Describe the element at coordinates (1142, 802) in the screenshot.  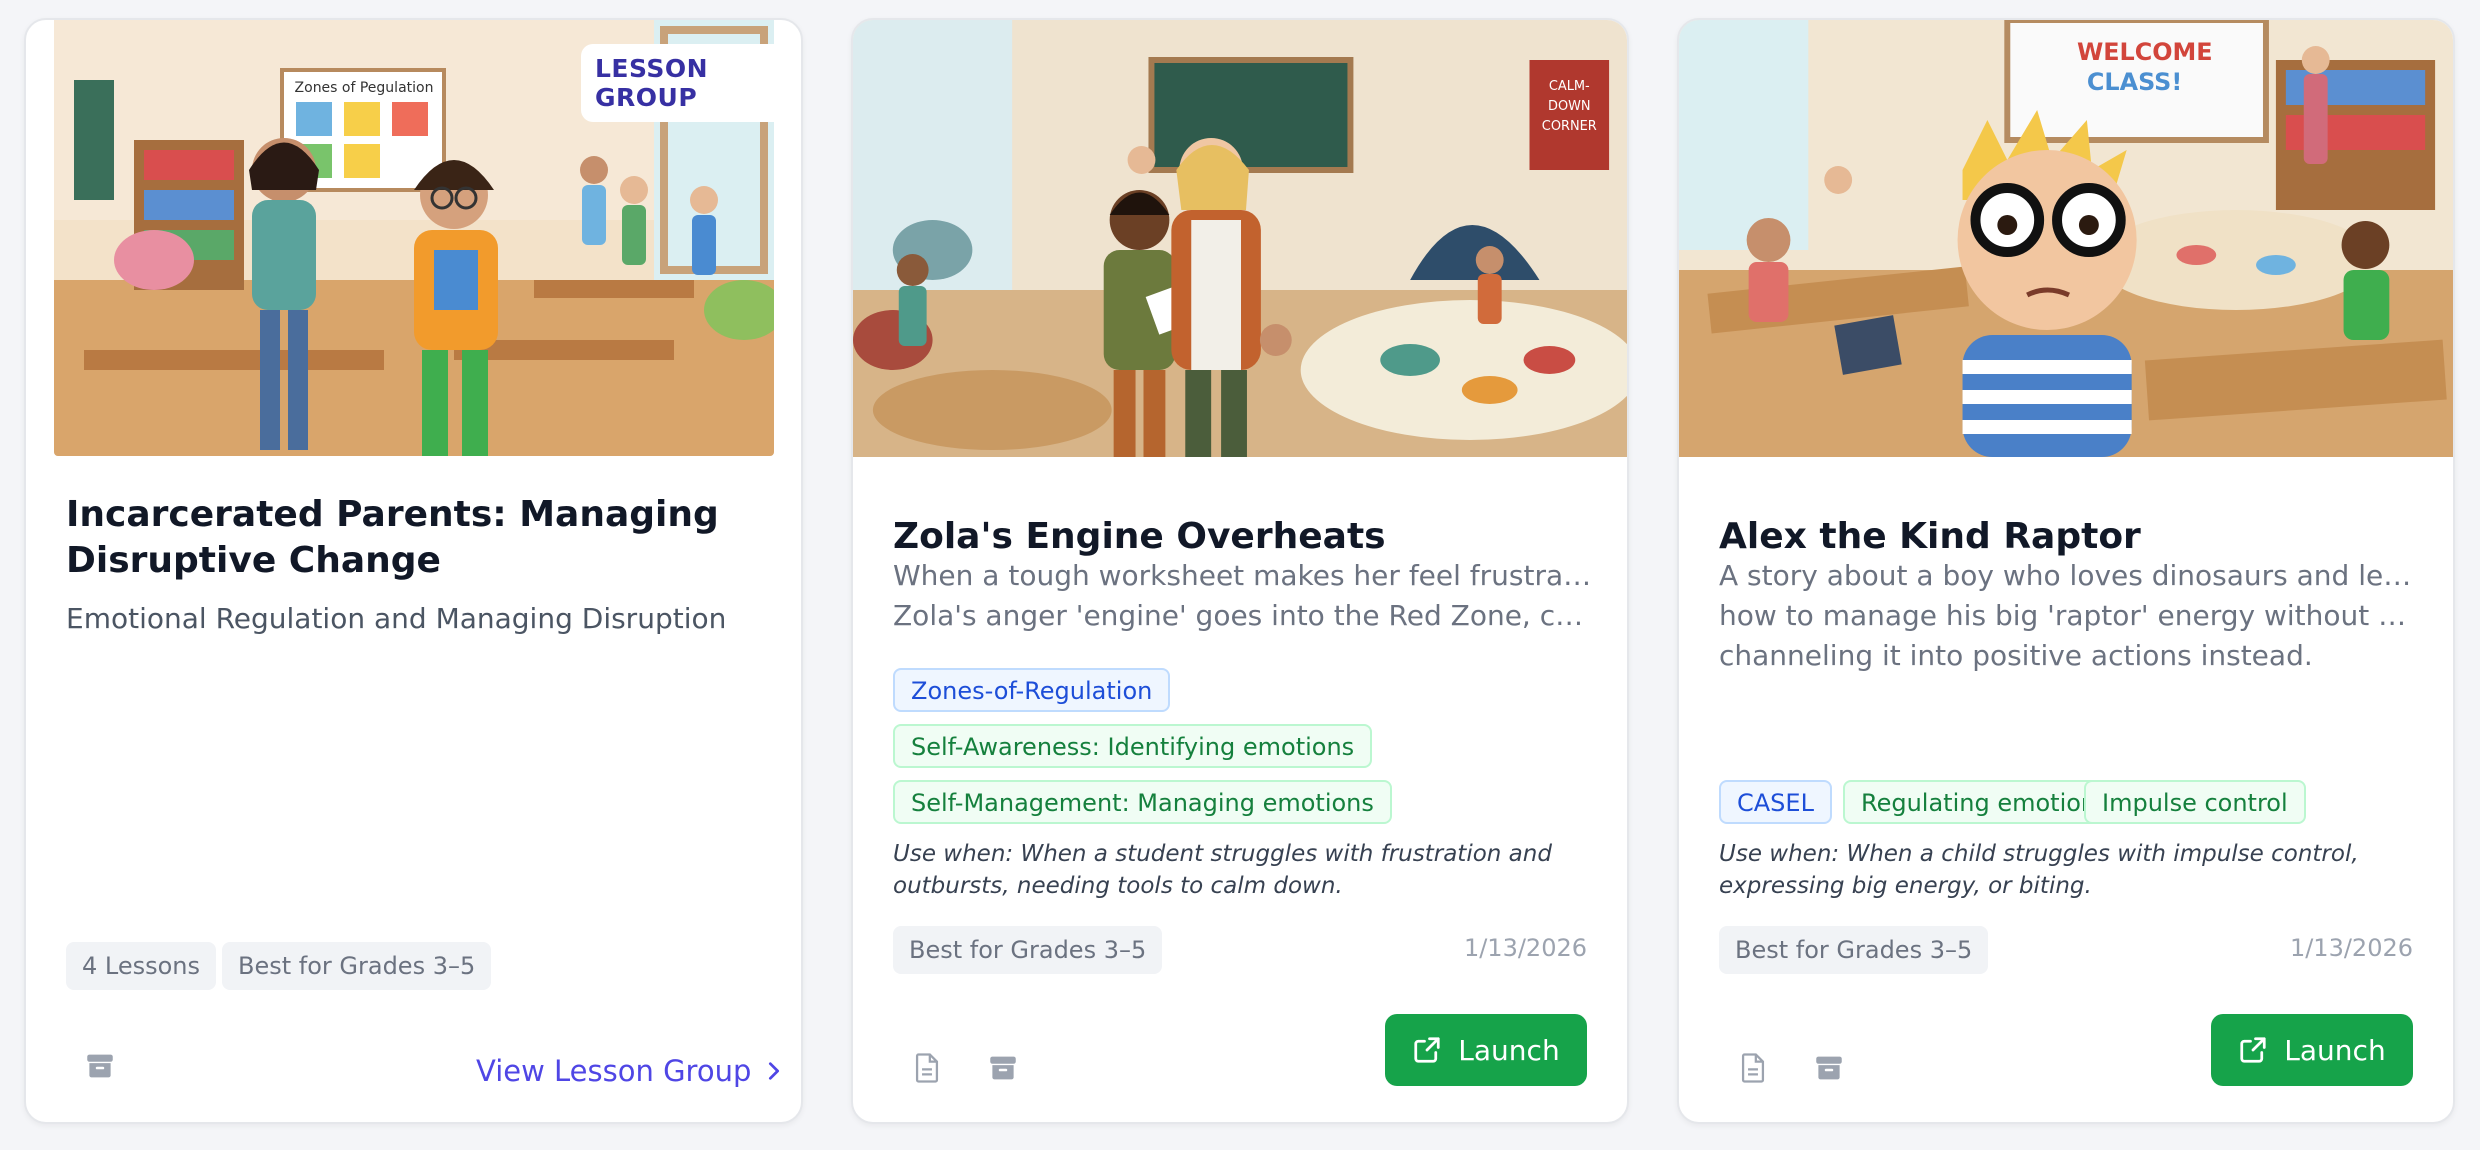
I see `tag-self-management: Self-Management: Managing emotions` at that location.